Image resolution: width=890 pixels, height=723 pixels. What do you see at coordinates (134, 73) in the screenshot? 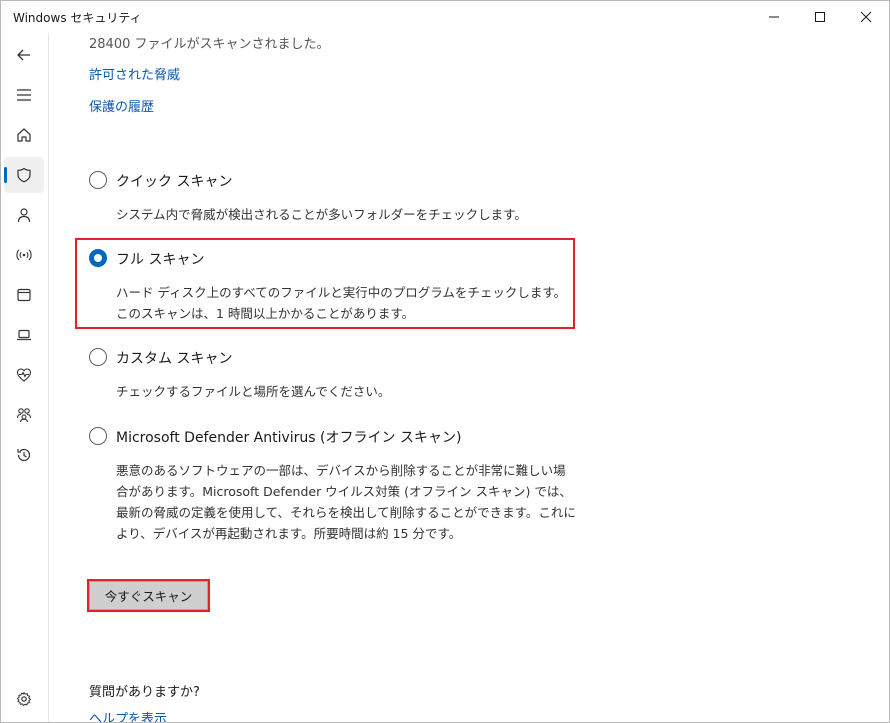
I see `allowed-threats-link: 許可された脅威` at bounding box center [134, 73].